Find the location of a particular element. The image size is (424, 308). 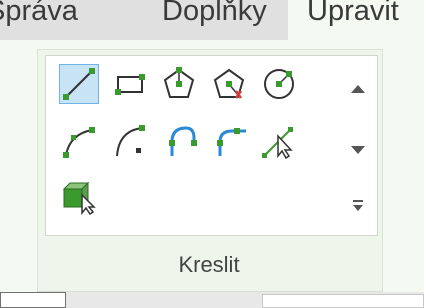

fillet-arc-tool-button is located at coordinates (229, 141).